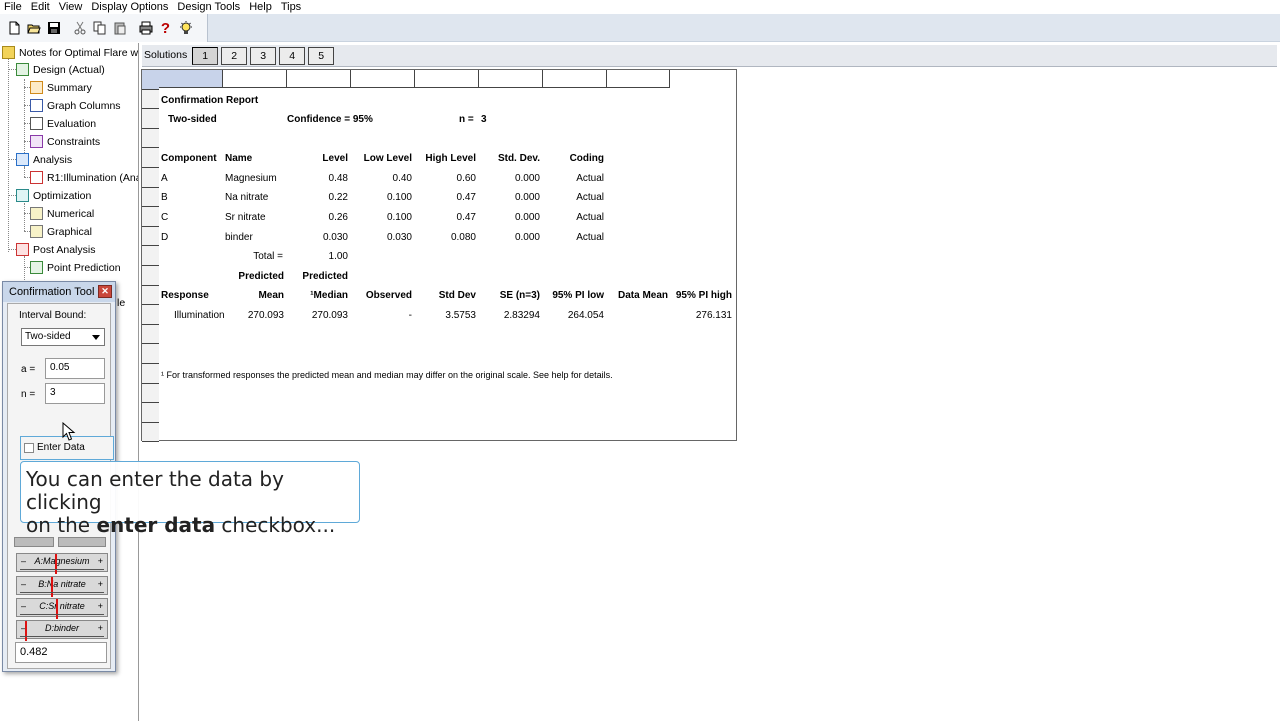 This screenshot has height=721, width=1280. Describe the element at coordinates (234, 56) in the screenshot. I see `tab-solution-2: 2` at that location.